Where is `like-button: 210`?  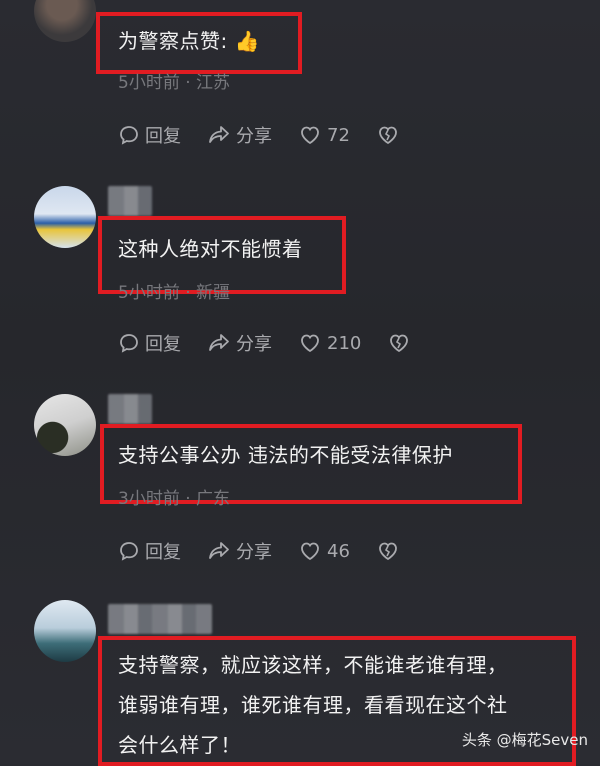 like-button: 210 is located at coordinates (329, 343).